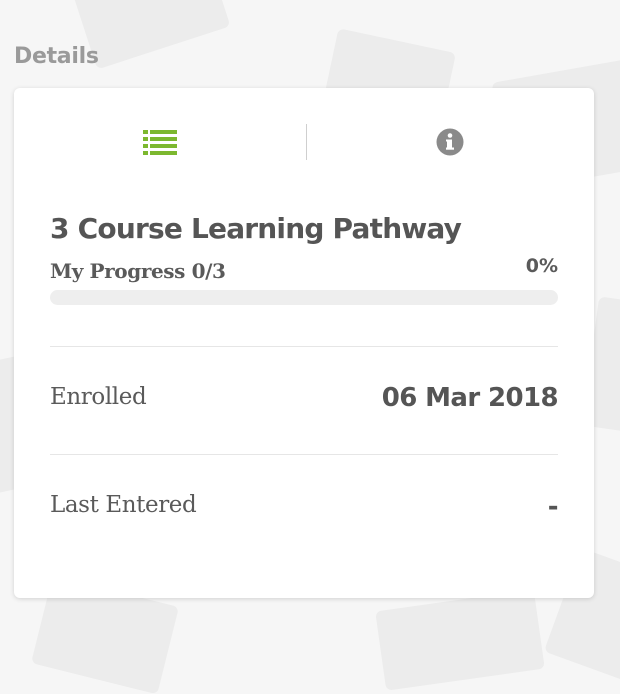  Describe the element at coordinates (470, 398) in the screenshot. I see `enrolled-date: 06 Mar 2018` at that location.